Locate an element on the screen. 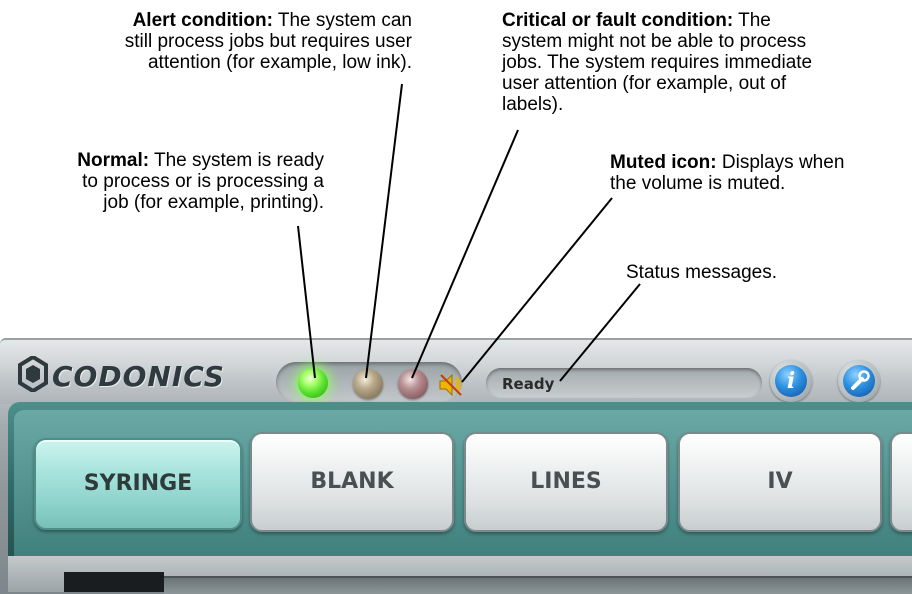  normal-callout-label: Normal: is located at coordinates (113, 160).